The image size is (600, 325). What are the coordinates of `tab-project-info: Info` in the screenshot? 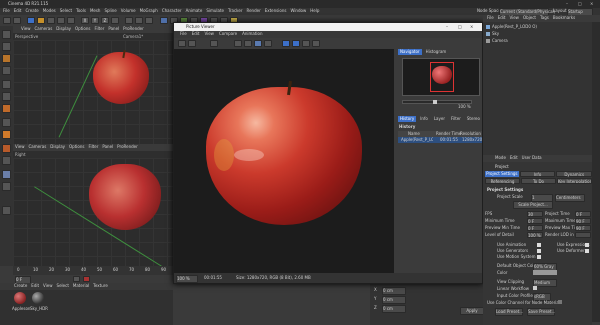 It's located at (537, 174).